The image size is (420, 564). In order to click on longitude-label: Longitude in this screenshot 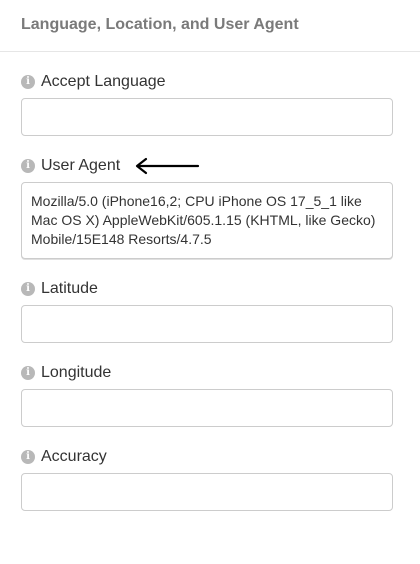, I will do `click(76, 372)`.